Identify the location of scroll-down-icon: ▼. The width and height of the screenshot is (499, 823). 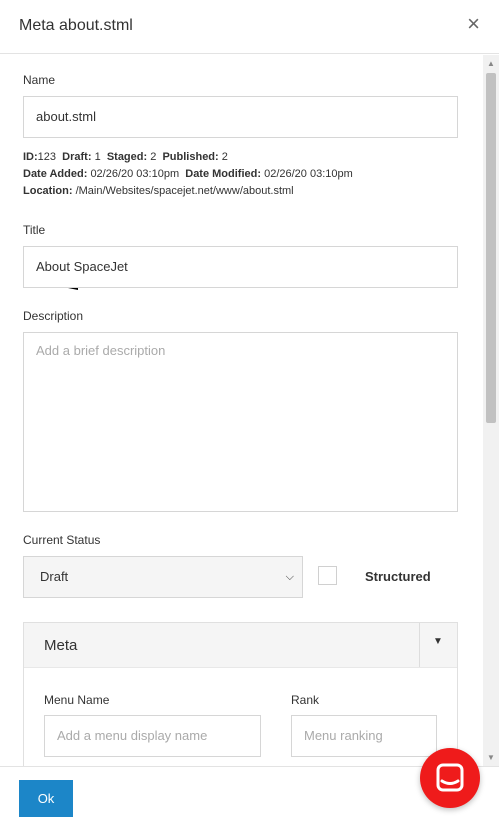
(491, 757).